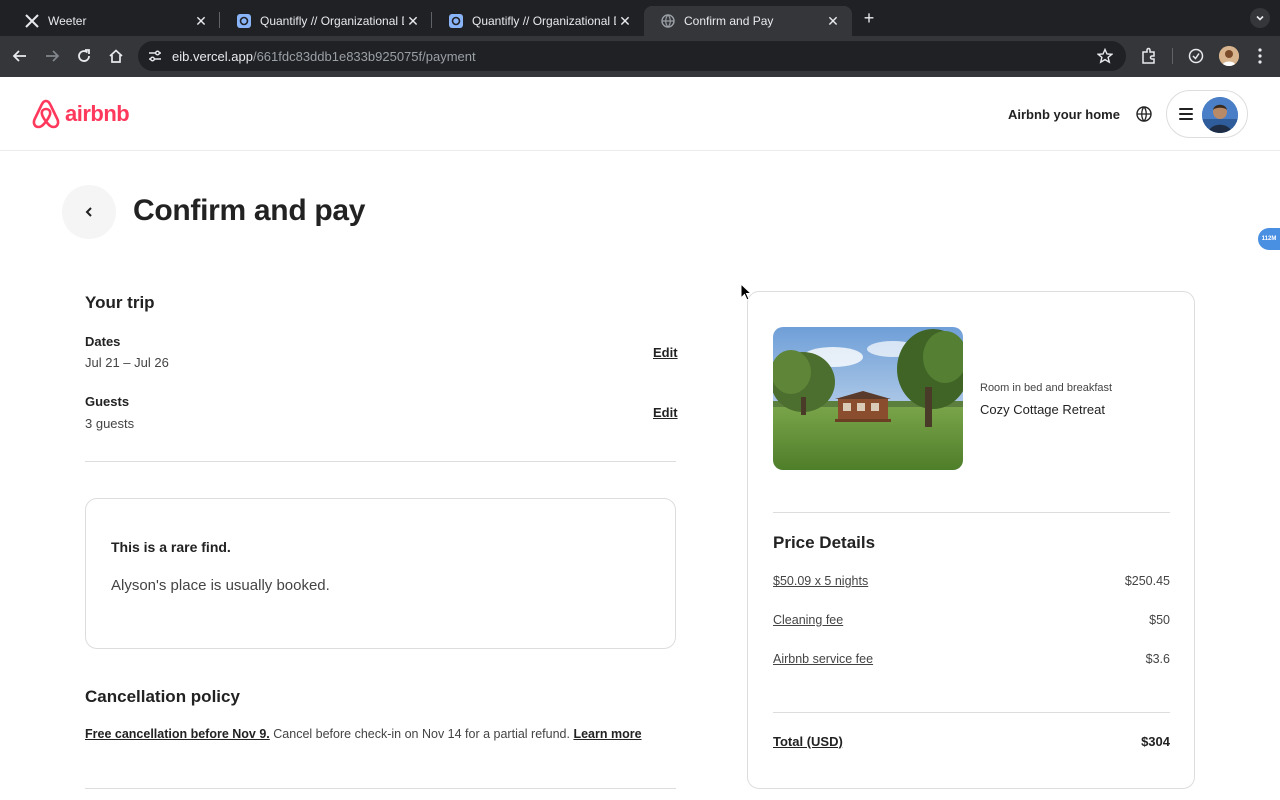 The image size is (1280, 800). I want to click on browser-tab-quantifly-2: Quantifly // Organizational Dia ✕, so click(538, 21).